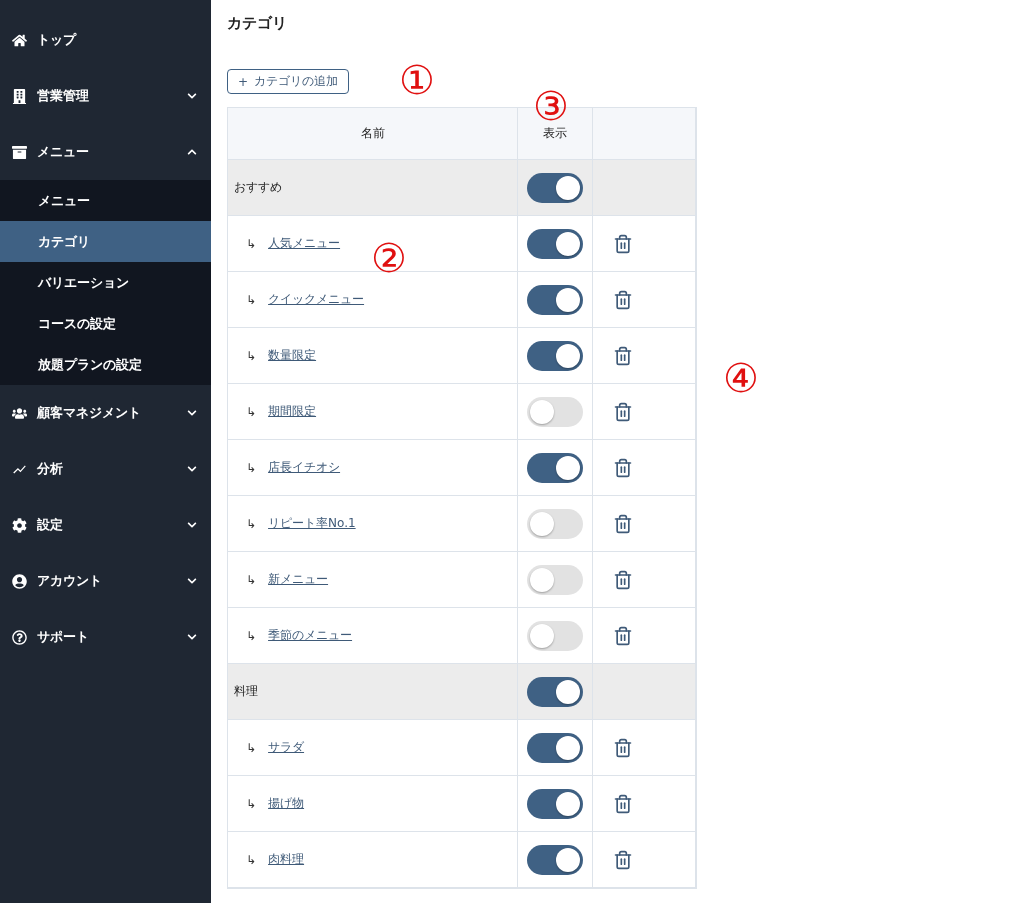 The width and height of the screenshot is (1024, 903). Describe the element at coordinates (57, 40) in the screenshot. I see `nav-label: トップ` at that location.